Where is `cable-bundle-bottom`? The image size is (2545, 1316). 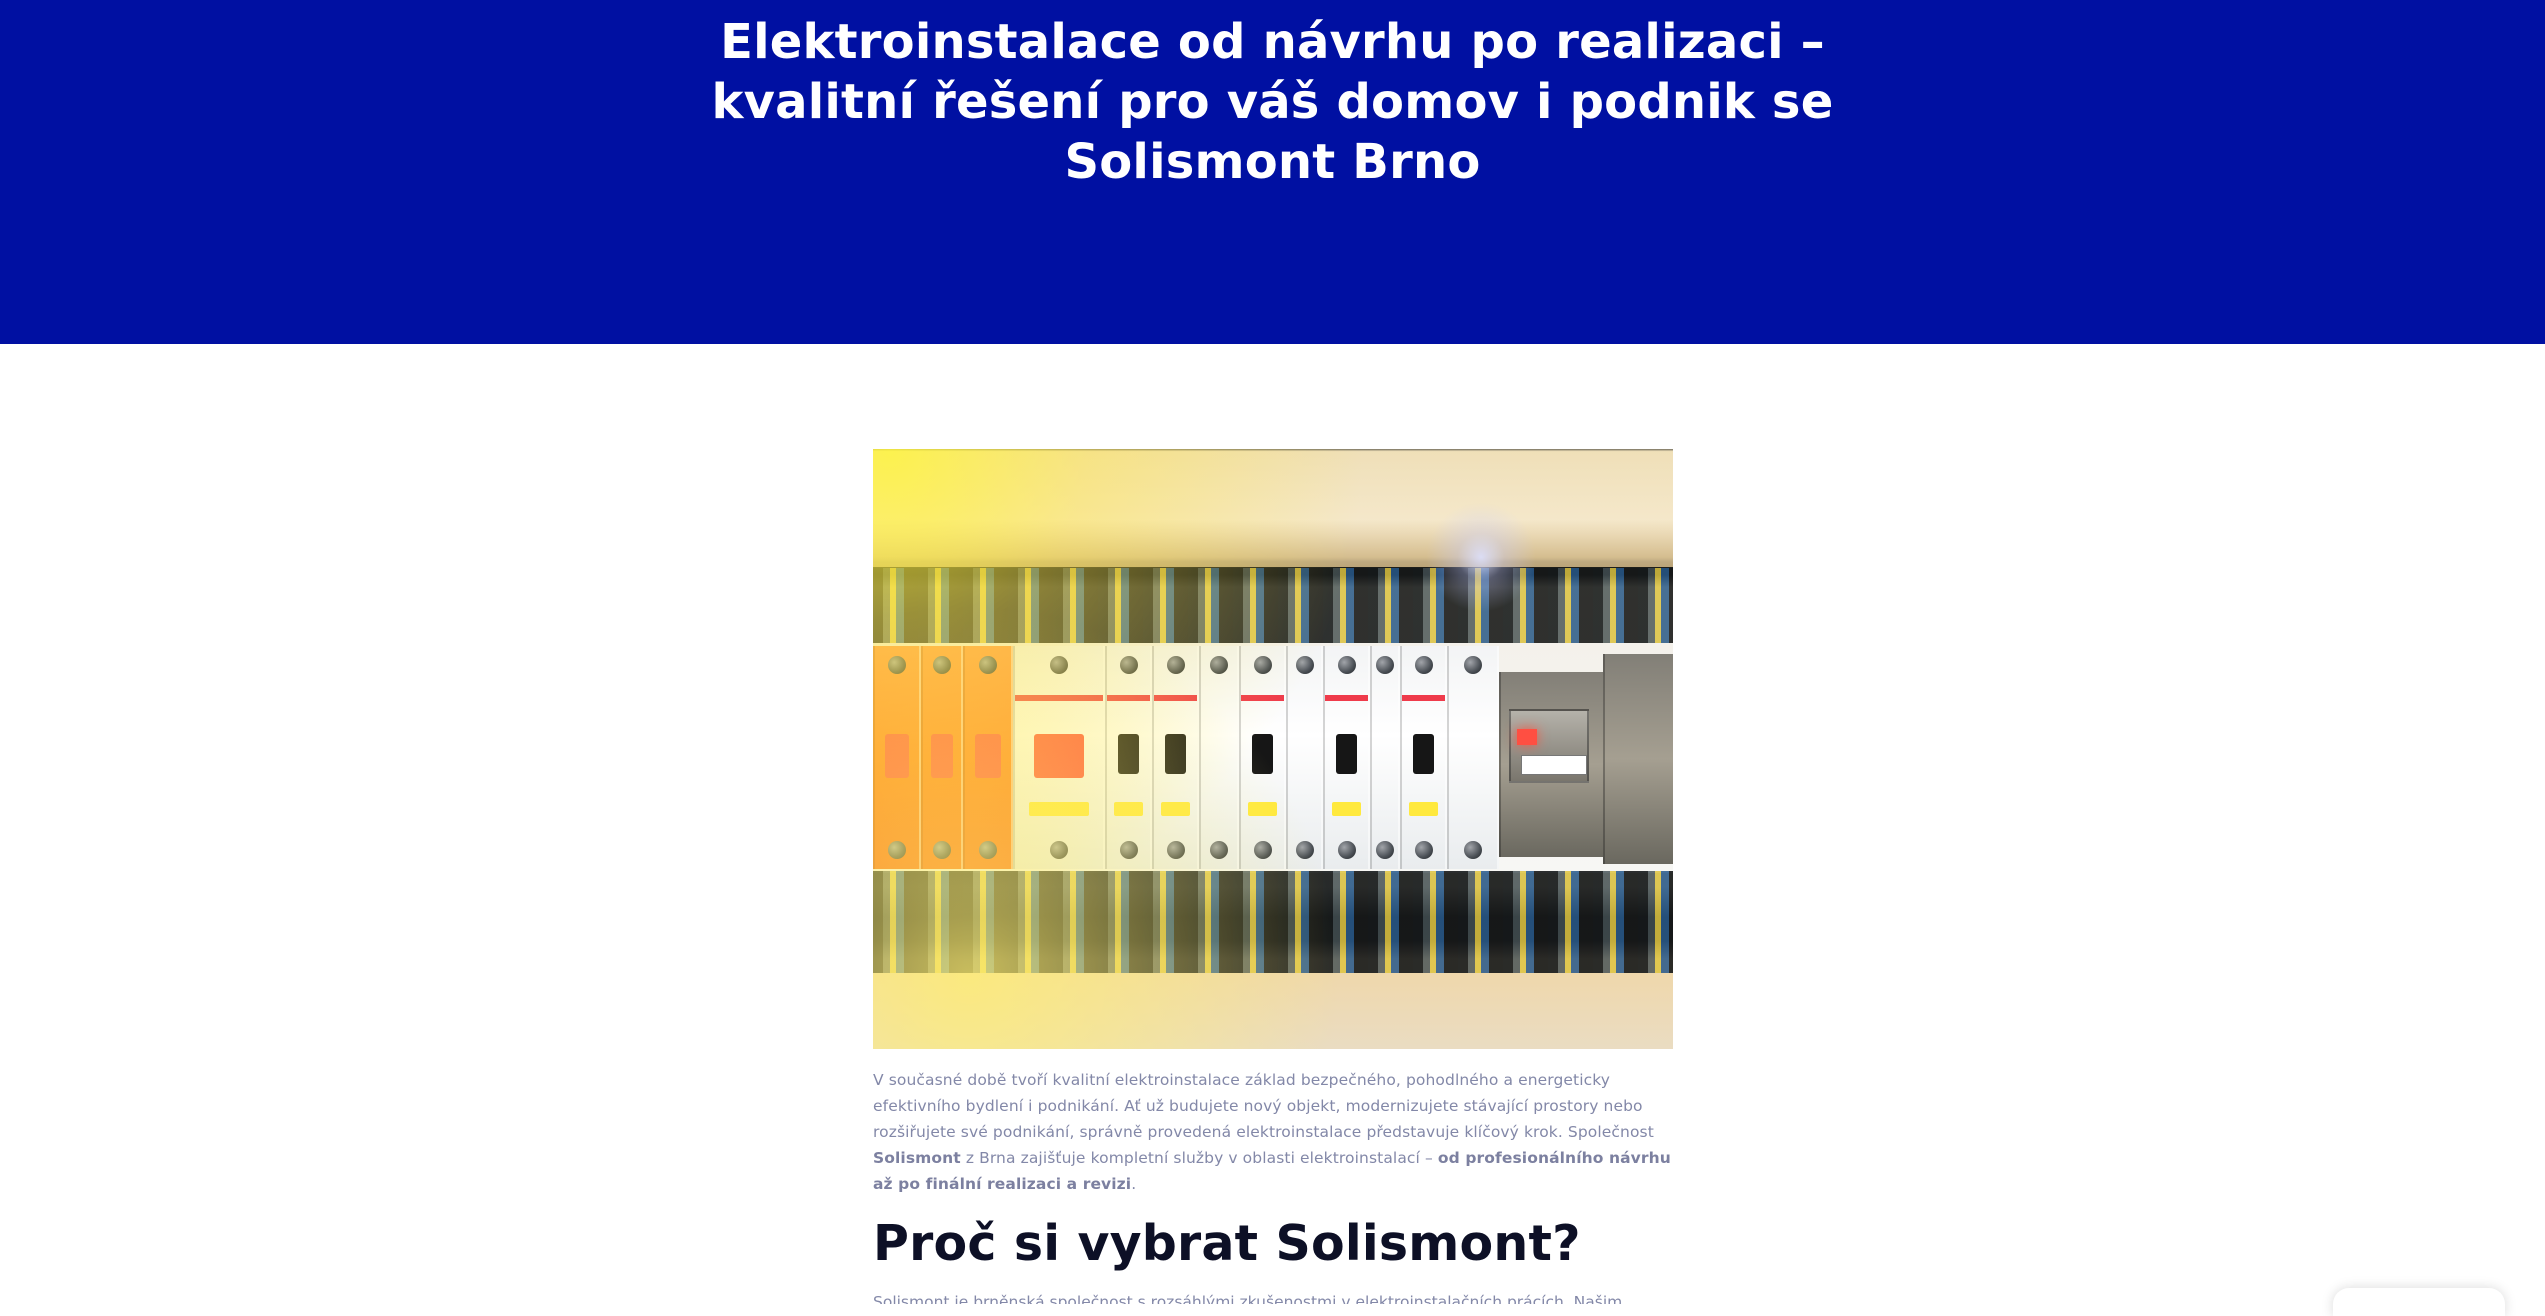
cable-bundle-bottom is located at coordinates (1273, 922).